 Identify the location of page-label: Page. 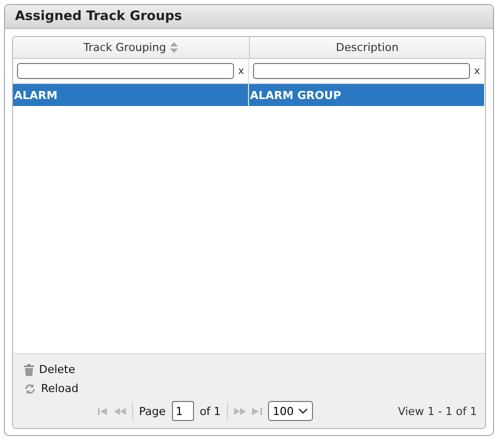
(152, 411).